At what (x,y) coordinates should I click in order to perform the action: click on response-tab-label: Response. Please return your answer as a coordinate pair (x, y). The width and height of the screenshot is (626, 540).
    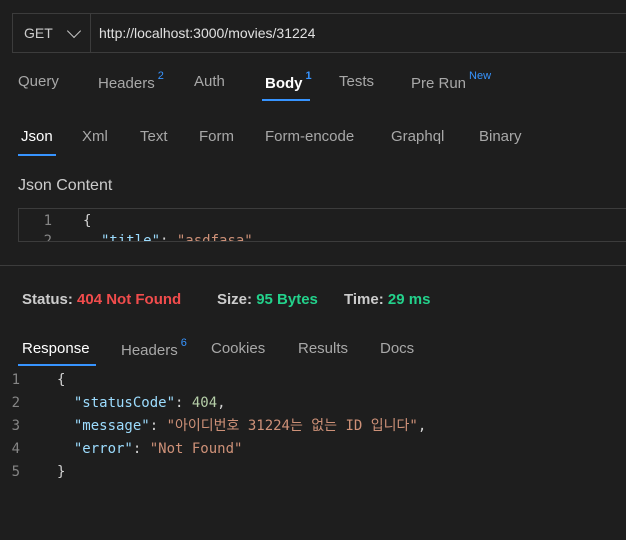
    Looking at the image, I should click on (56, 348).